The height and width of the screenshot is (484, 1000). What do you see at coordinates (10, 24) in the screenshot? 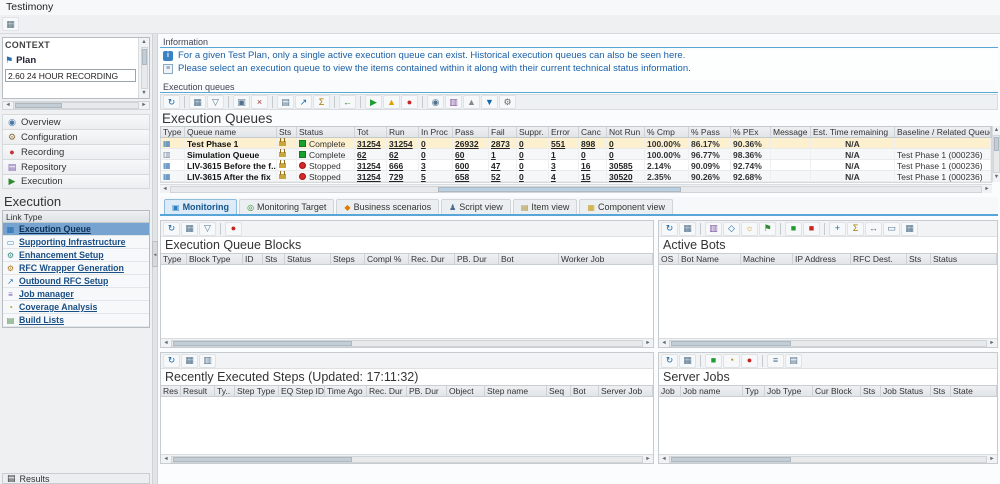
I see `window-grid-icon: ▦` at bounding box center [10, 24].